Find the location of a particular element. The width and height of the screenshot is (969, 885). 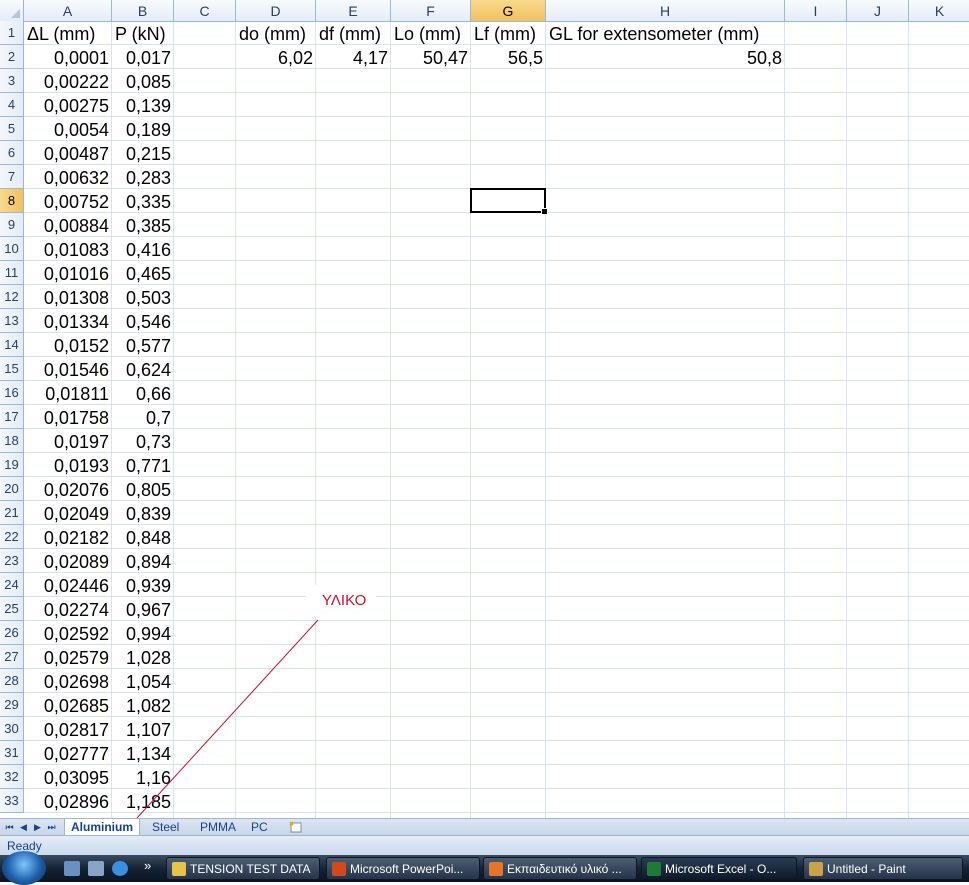

status-bar: Ready is located at coordinates (484, 845).